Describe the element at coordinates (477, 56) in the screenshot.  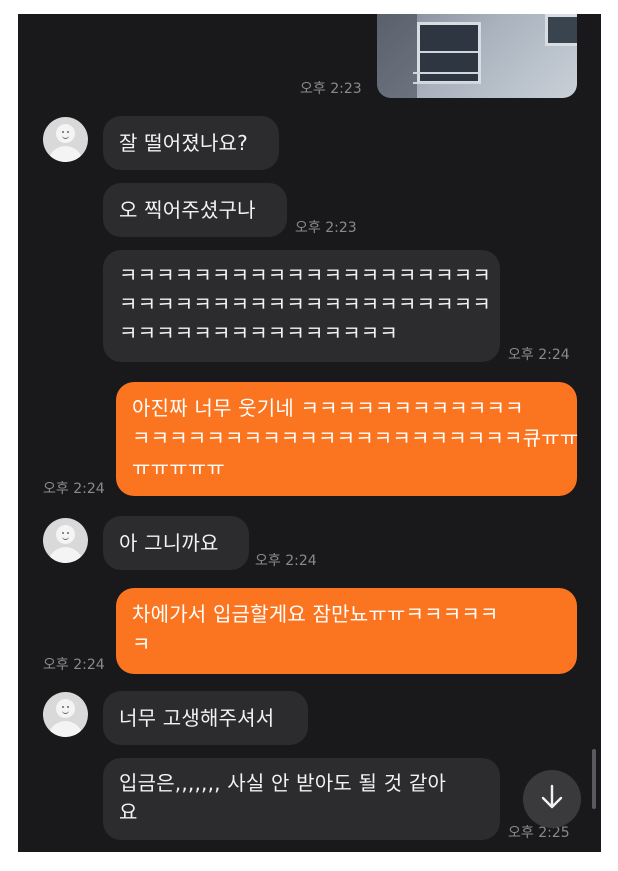
I see `photo-message` at that location.